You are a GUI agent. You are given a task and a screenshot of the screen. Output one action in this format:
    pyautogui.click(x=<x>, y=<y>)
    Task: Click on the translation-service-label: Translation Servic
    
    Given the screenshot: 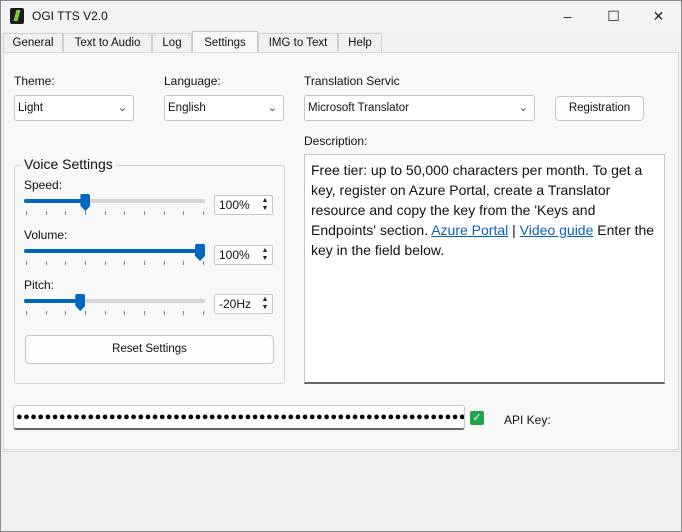 What is the action you would take?
    pyautogui.click(x=352, y=81)
    